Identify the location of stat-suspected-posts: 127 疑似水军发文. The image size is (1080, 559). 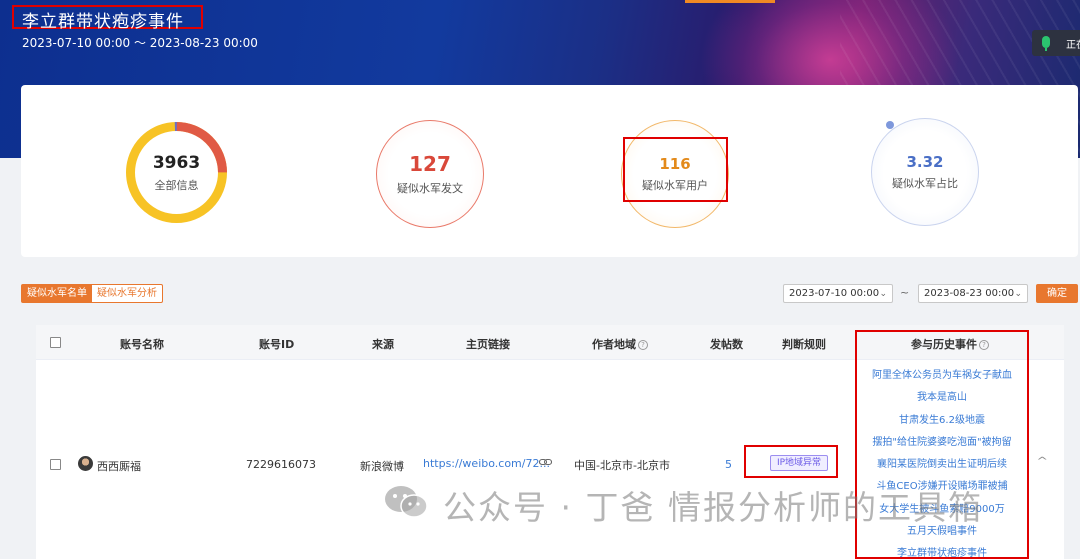
(430, 174).